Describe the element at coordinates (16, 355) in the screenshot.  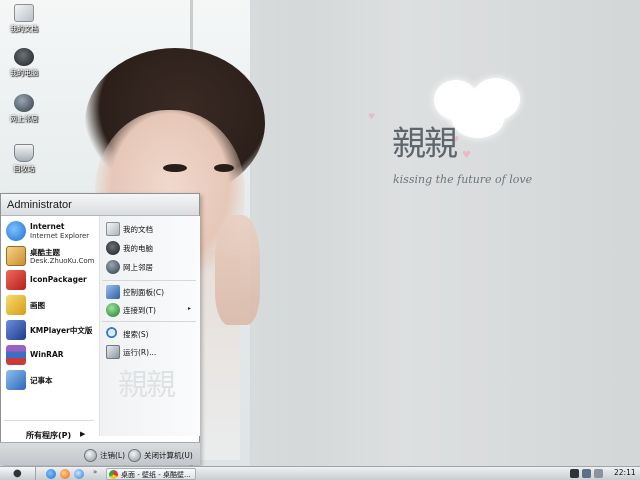
I see `winrar-icon` at that location.